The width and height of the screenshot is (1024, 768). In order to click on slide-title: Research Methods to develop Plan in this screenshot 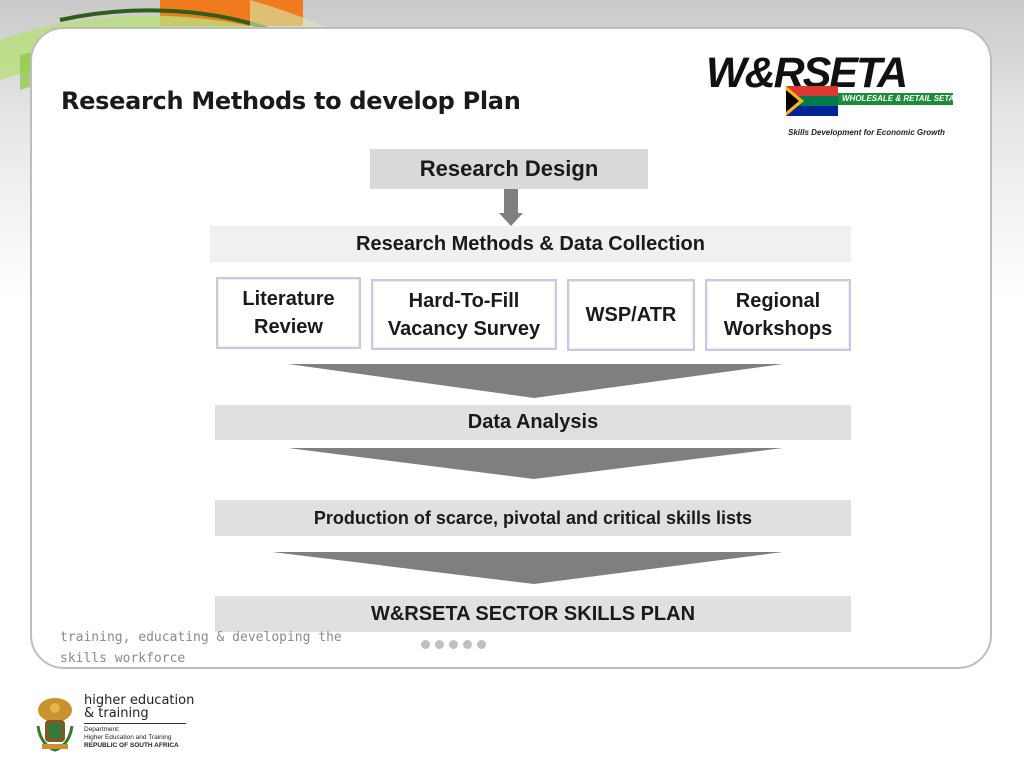, I will do `click(291, 101)`.